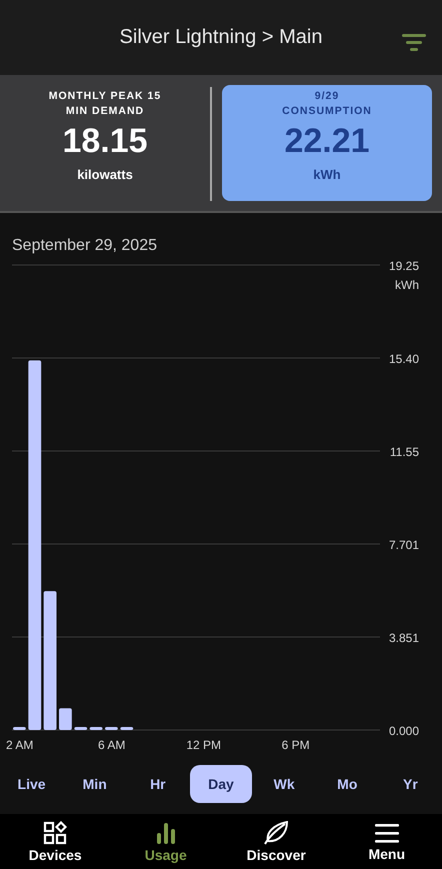 The height and width of the screenshot is (869, 442). I want to click on period-tab: Yr, so click(410, 784).